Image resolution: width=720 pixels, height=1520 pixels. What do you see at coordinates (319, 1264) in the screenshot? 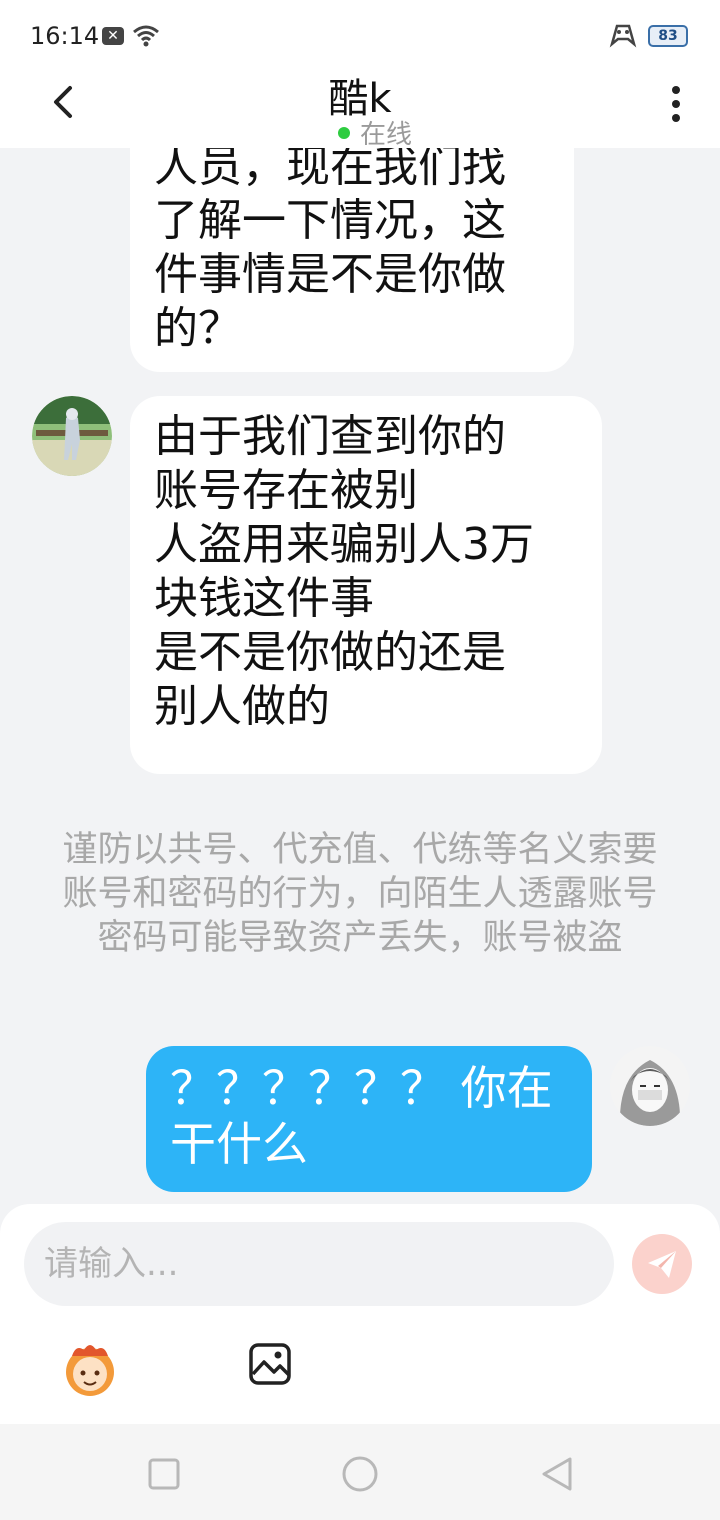
I see `message-input` at bounding box center [319, 1264].